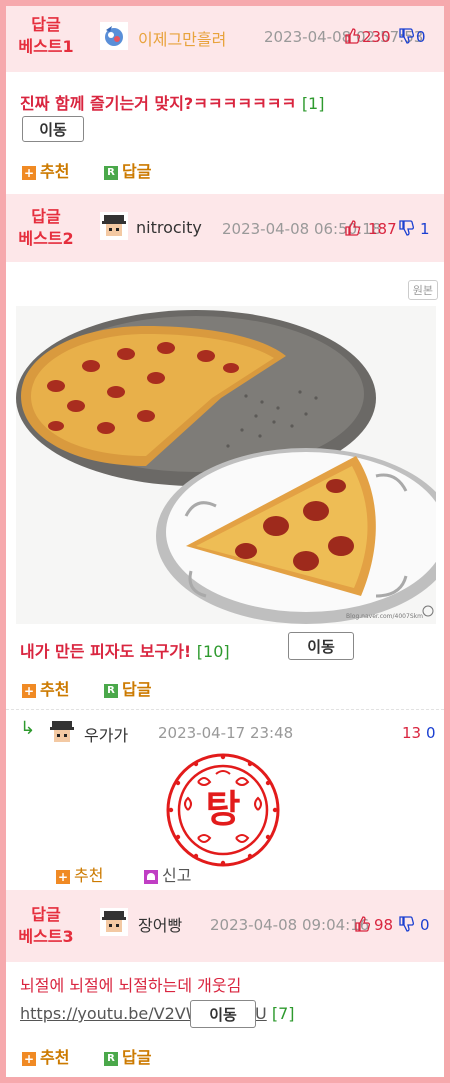 This screenshot has width=450, height=1083. I want to click on best1-nick: 이제그만흘려, so click(182, 38).